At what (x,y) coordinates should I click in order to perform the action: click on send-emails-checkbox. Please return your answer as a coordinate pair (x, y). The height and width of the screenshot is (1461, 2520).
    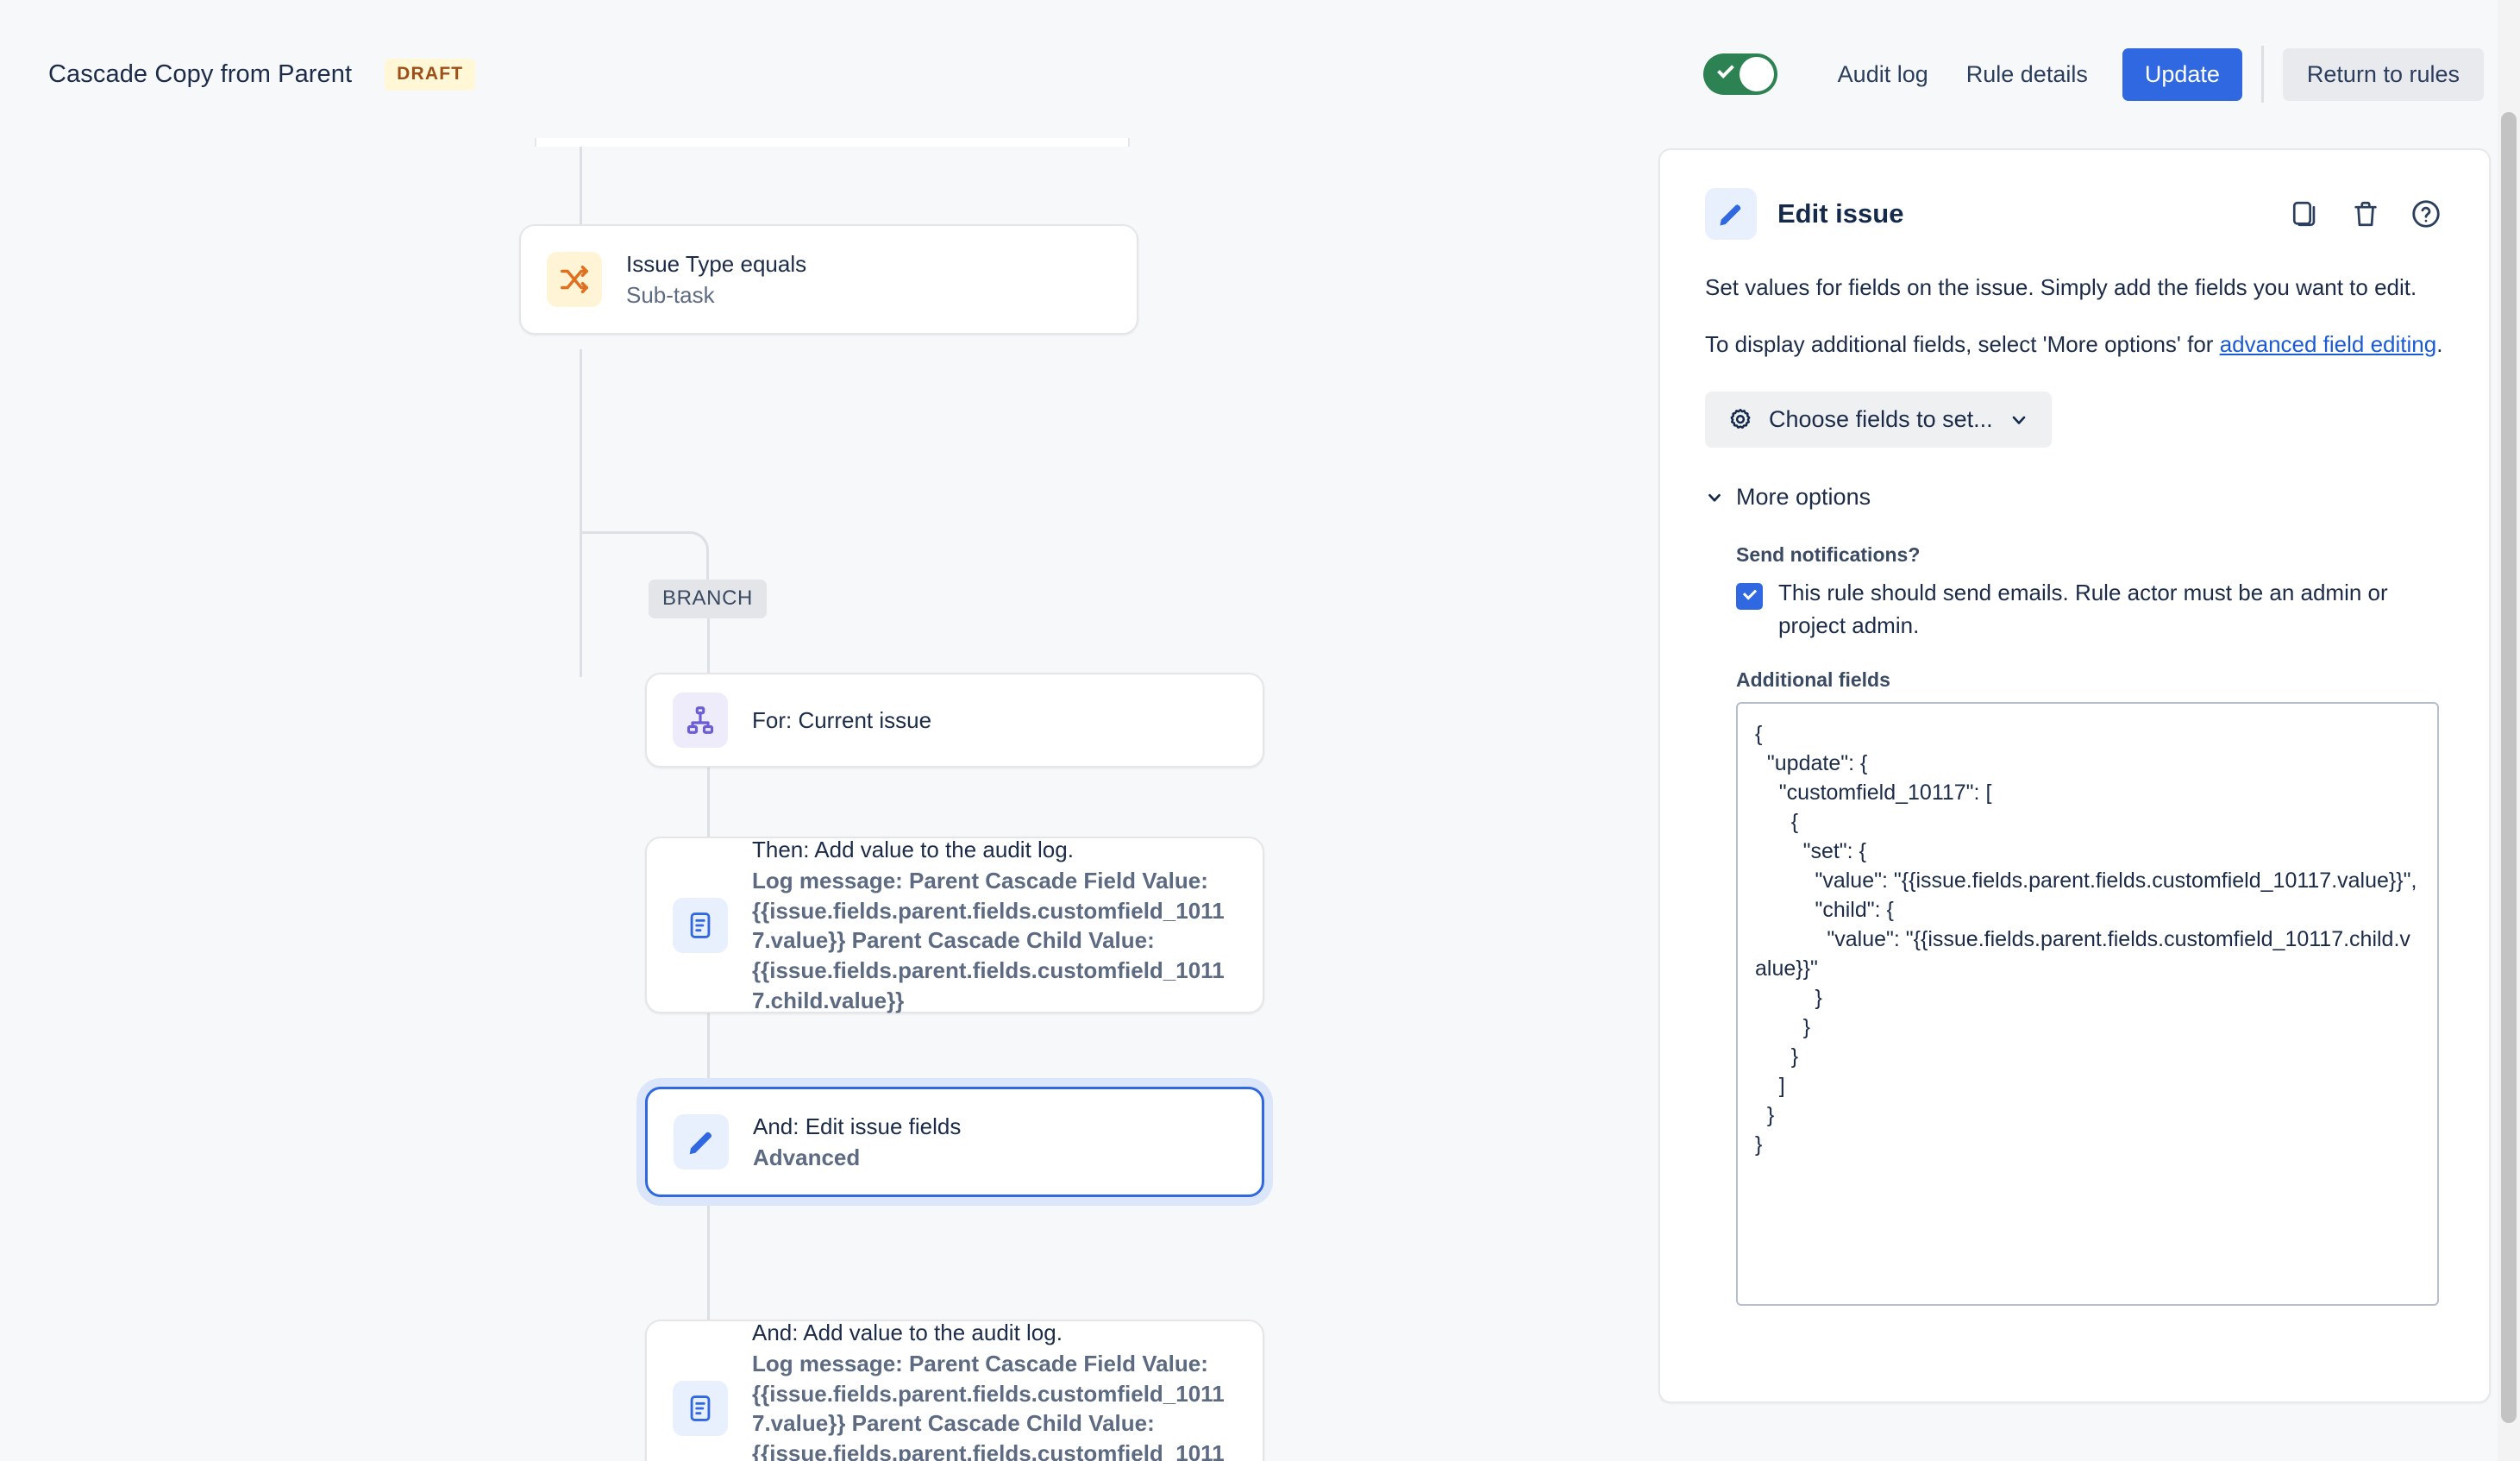
    Looking at the image, I should click on (1750, 597).